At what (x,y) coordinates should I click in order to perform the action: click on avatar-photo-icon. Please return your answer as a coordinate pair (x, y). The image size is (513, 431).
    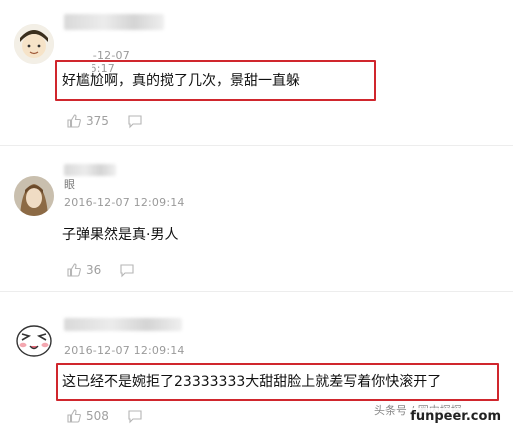
    Looking at the image, I should click on (34, 196).